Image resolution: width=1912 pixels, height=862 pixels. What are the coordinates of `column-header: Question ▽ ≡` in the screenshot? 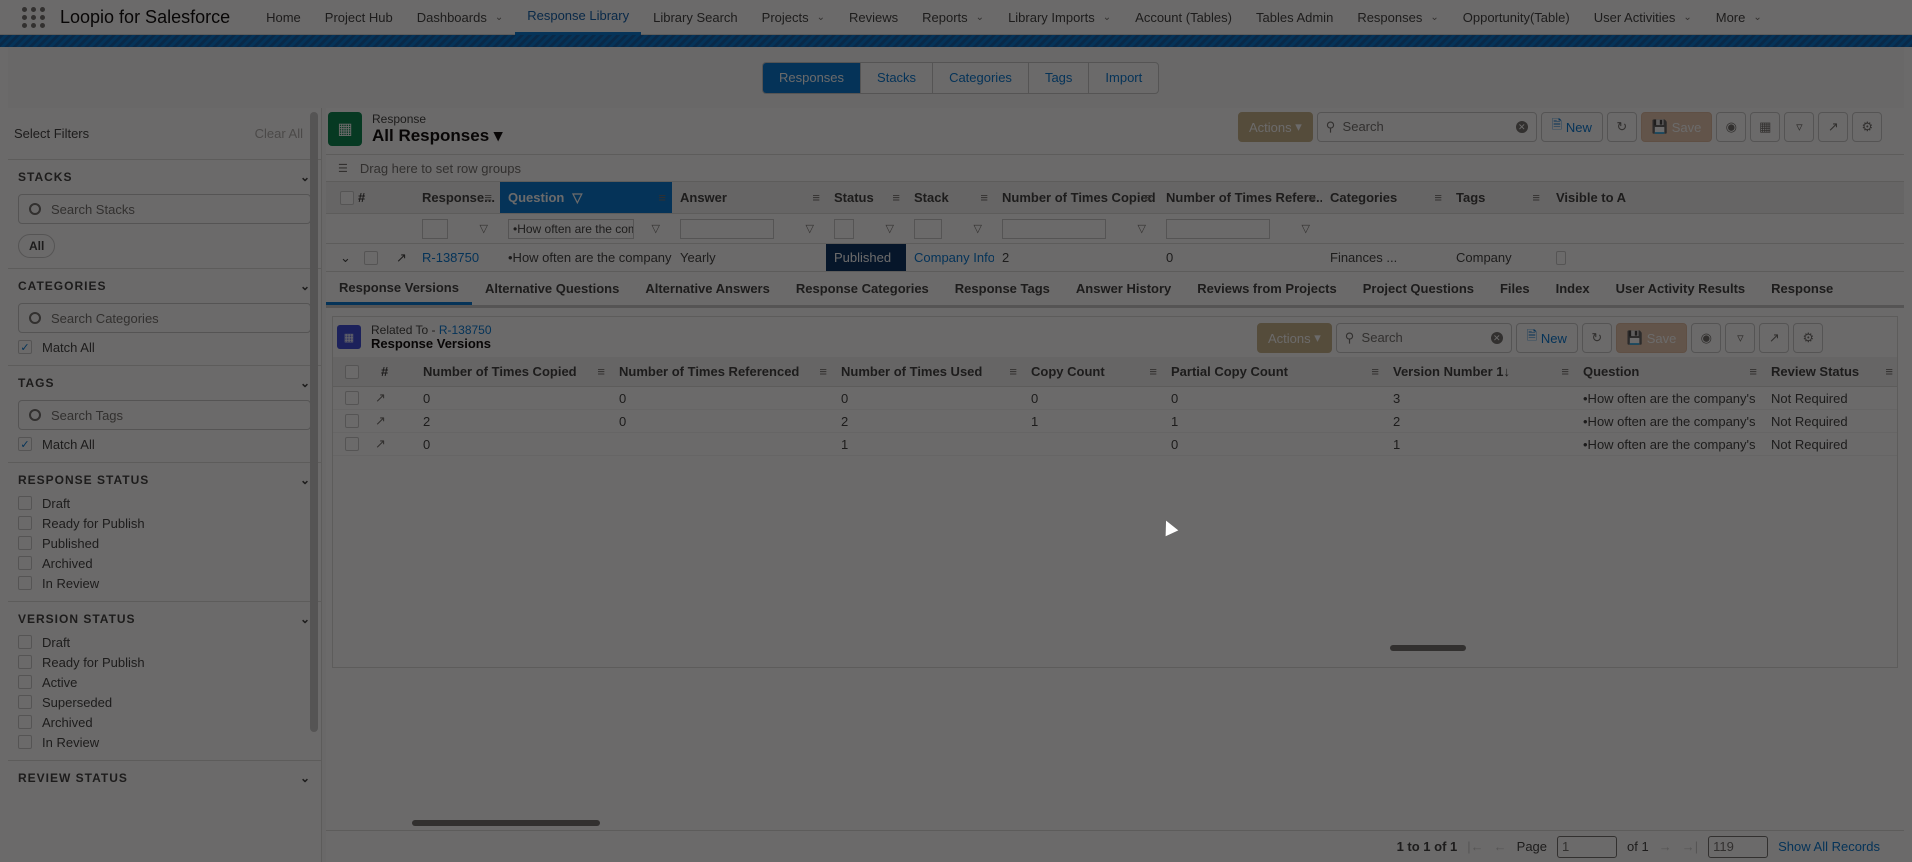 It's located at (586, 197).